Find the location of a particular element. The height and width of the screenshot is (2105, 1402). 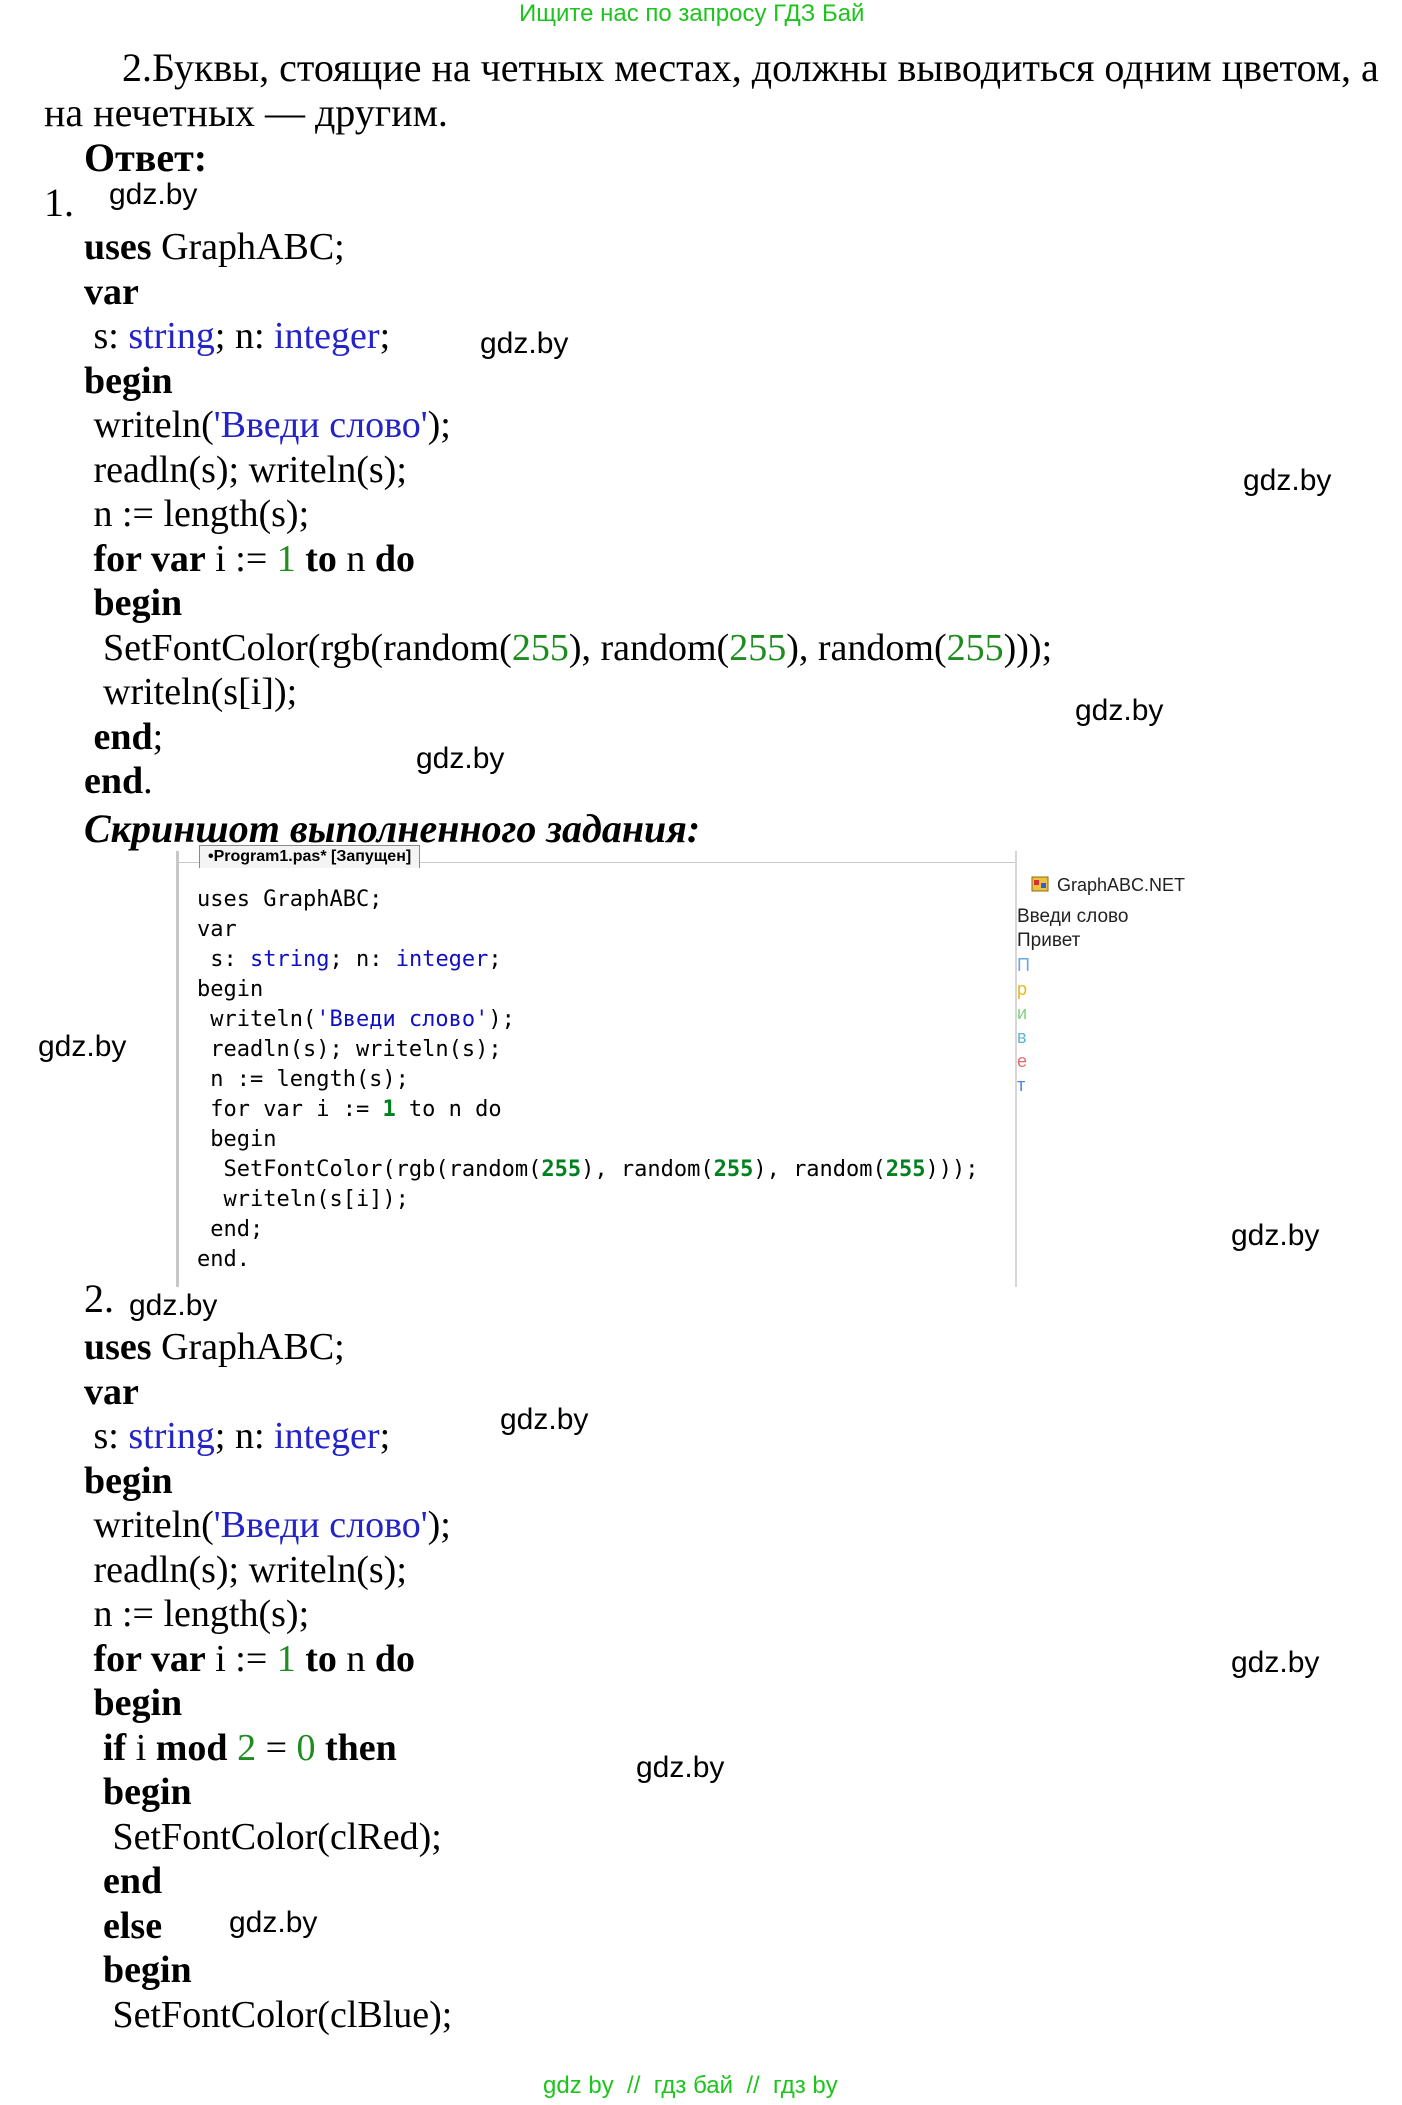

code-line: SetFontColor(clRed); is located at coordinates (263, 1837).